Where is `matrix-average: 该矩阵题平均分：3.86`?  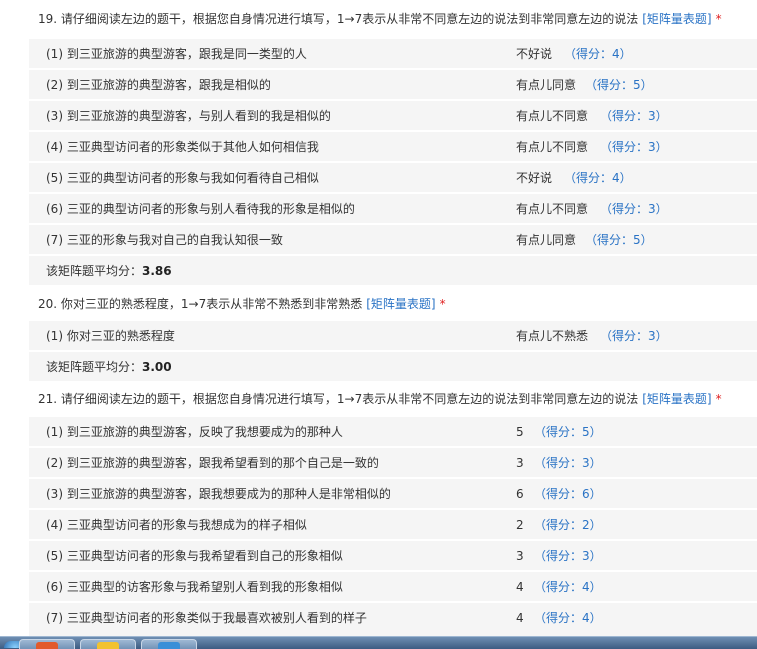 matrix-average: 该矩阵题平均分：3.86 is located at coordinates (393, 270).